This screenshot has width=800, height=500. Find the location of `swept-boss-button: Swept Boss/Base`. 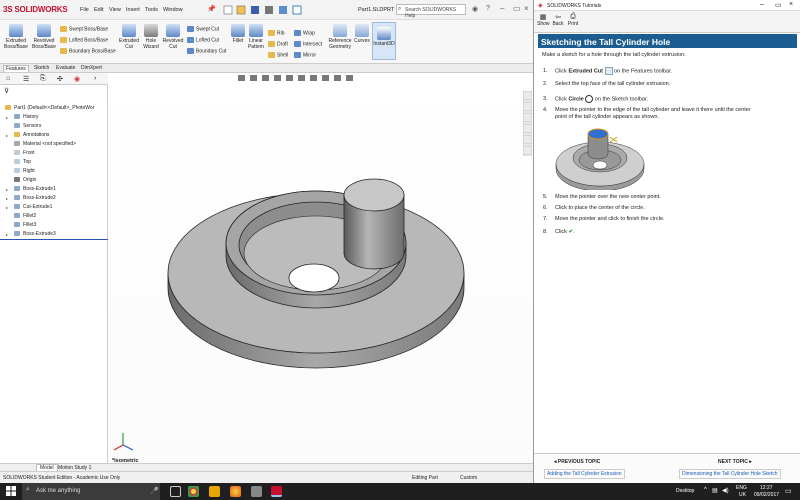

swept-boss-button: Swept Boss/Base is located at coordinates (84, 29).